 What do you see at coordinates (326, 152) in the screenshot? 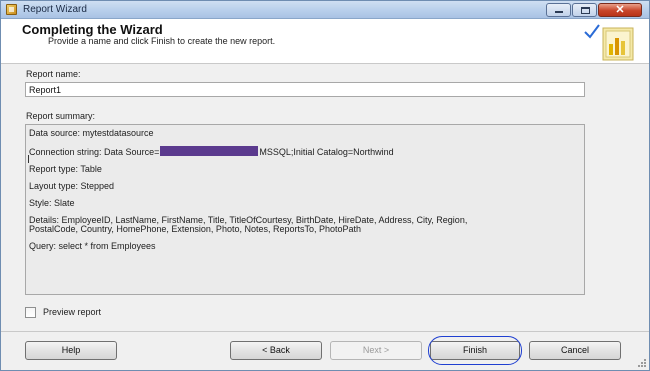
I see `connection-string-suffix: MSSQL;Initial Catalog=Northwind` at bounding box center [326, 152].